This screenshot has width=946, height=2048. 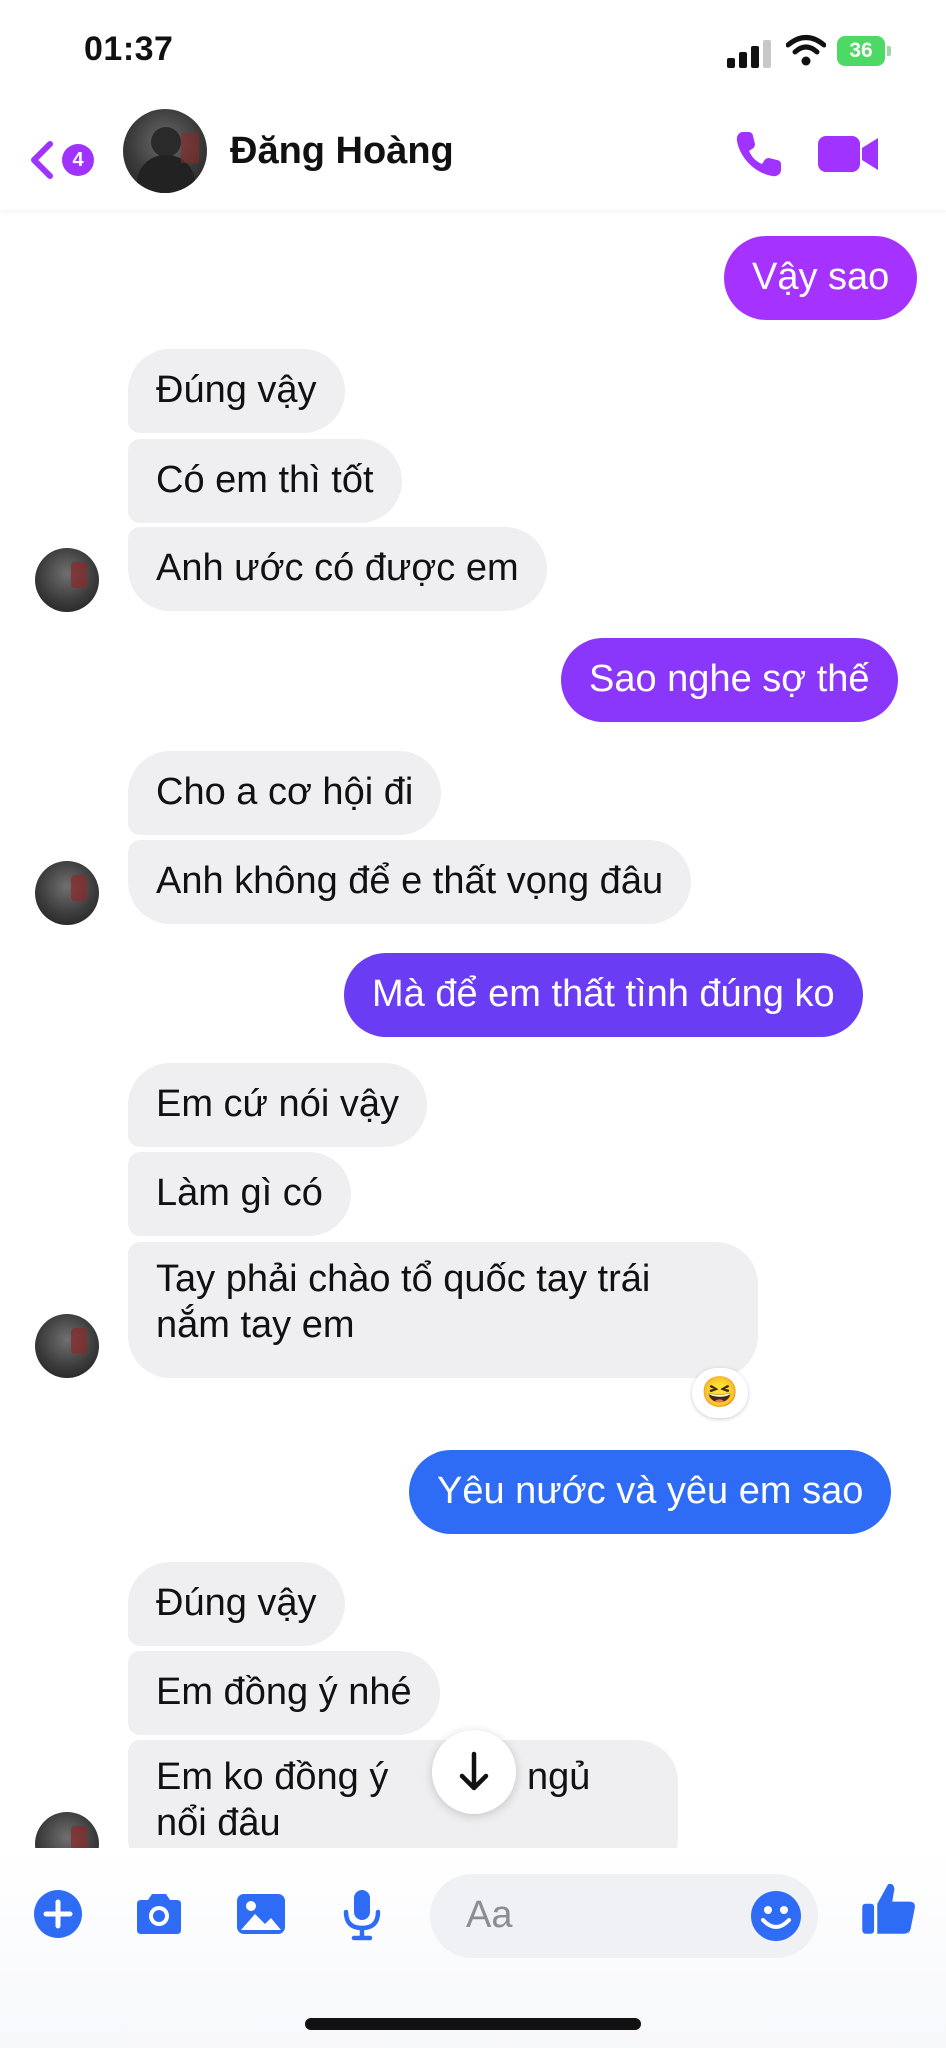 What do you see at coordinates (58, 1914) in the screenshot?
I see `plus-icon` at bounding box center [58, 1914].